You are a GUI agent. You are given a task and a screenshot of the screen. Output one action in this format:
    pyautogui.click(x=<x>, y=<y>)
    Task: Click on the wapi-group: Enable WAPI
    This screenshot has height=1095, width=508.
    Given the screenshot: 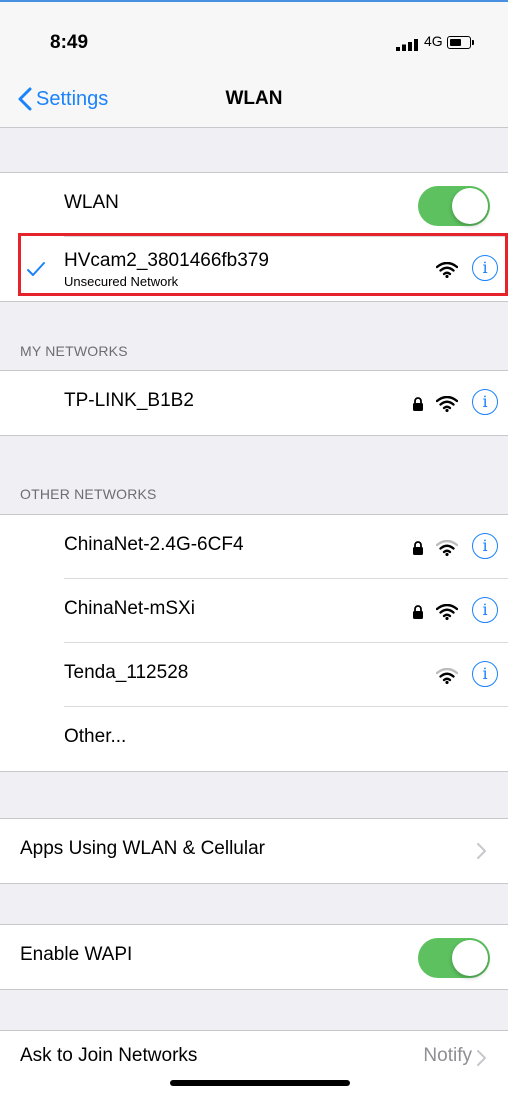 What is the action you would take?
    pyautogui.click(x=254, y=957)
    